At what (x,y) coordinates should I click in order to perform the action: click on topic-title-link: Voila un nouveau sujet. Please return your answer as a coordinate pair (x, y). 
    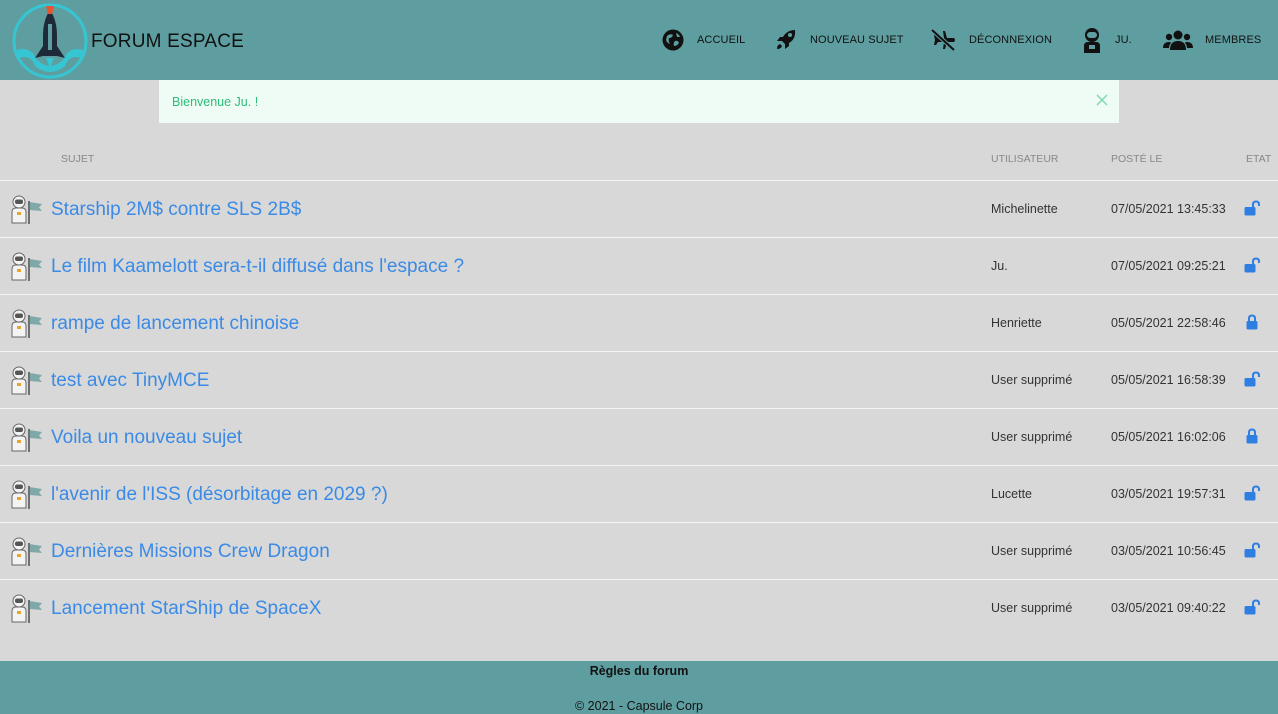
    Looking at the image, I should click on (146, 438).